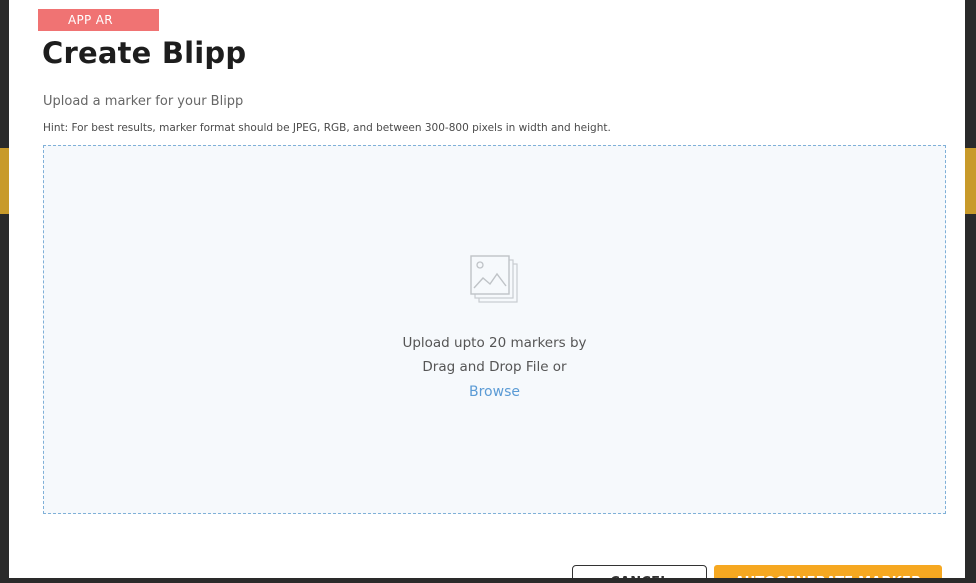 The height and width of the screenshot is (583, 976). I want to click on cancel-button: CANCEL, so click(639, 571).